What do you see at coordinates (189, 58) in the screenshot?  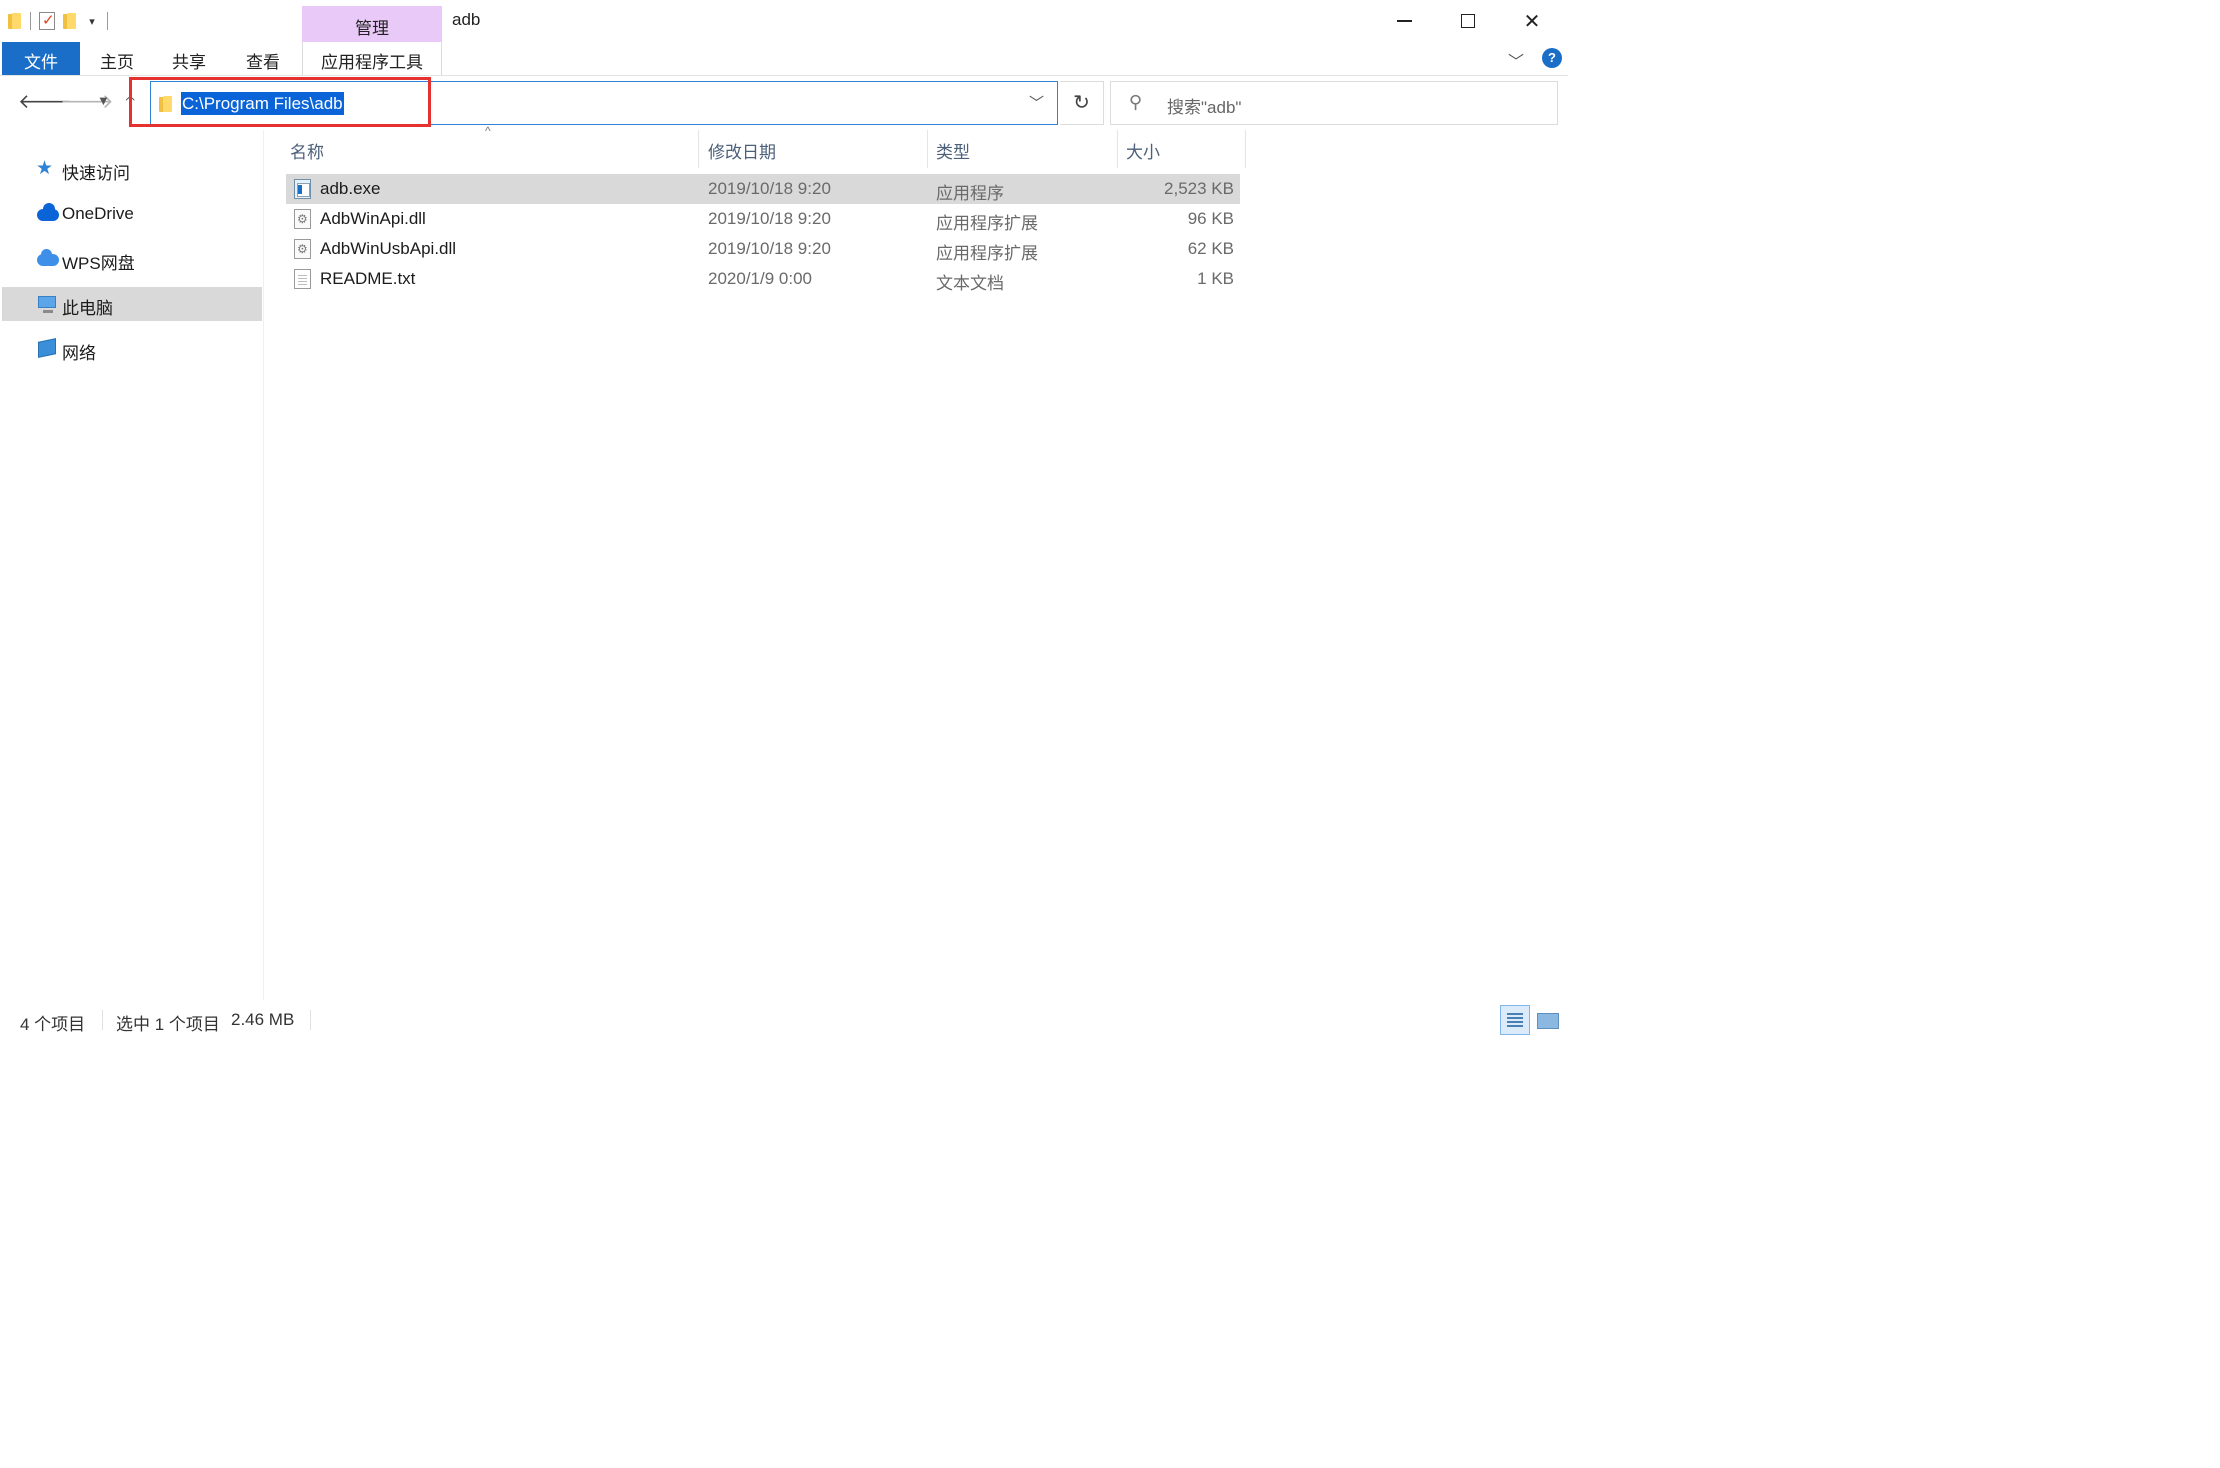 I see `tab-share: 共享` at bounding box center [189, 58].